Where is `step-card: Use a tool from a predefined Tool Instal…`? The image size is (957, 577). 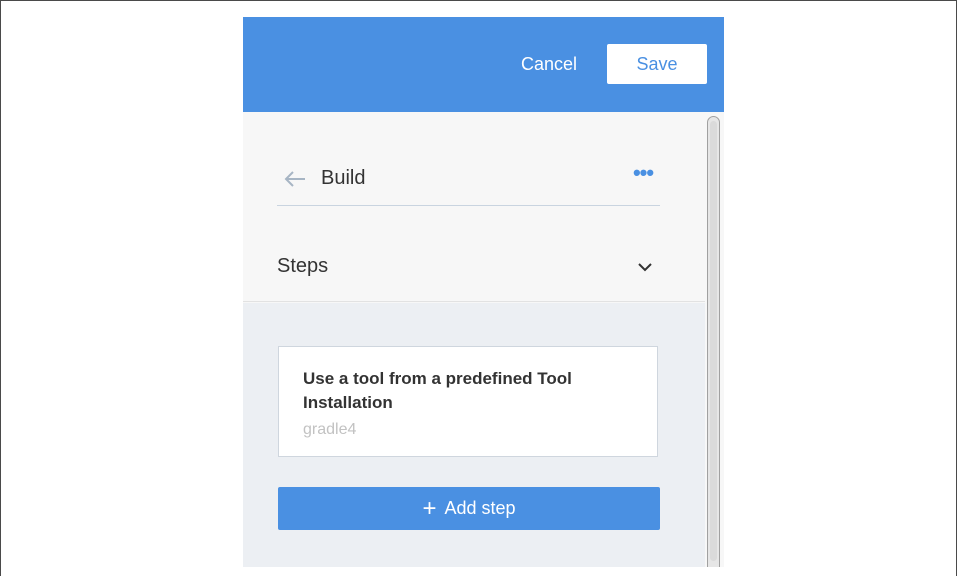 step-card: Use a tool from a predefined Tool Instal… is located at coordinates (468, 401).